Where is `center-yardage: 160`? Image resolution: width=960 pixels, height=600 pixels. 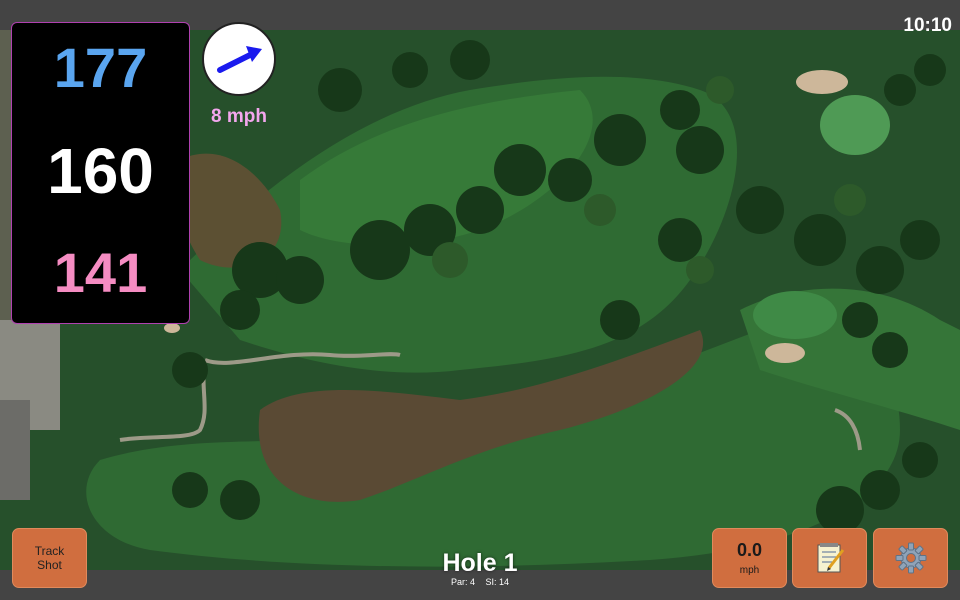
center-yardage: 160 is located at coordinates (100, 170).